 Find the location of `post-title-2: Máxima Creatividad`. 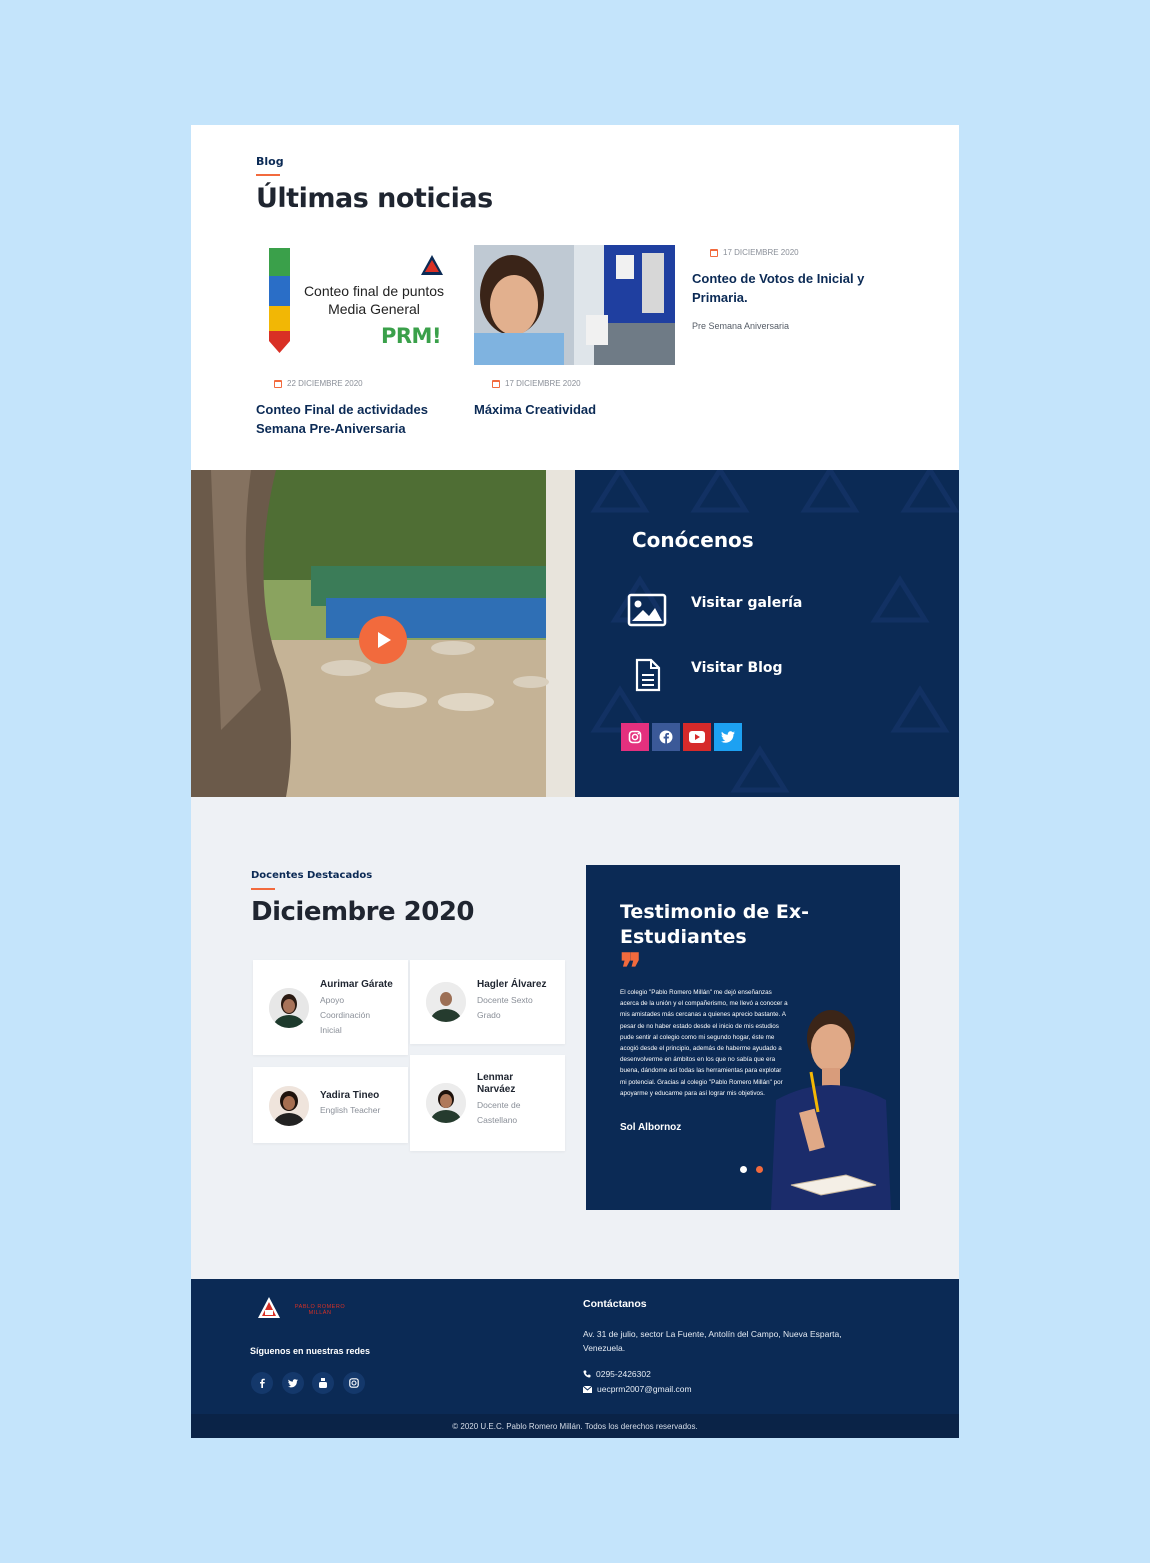

post-title-2: Máxima Creatividad is located at coordinates (574, 409).